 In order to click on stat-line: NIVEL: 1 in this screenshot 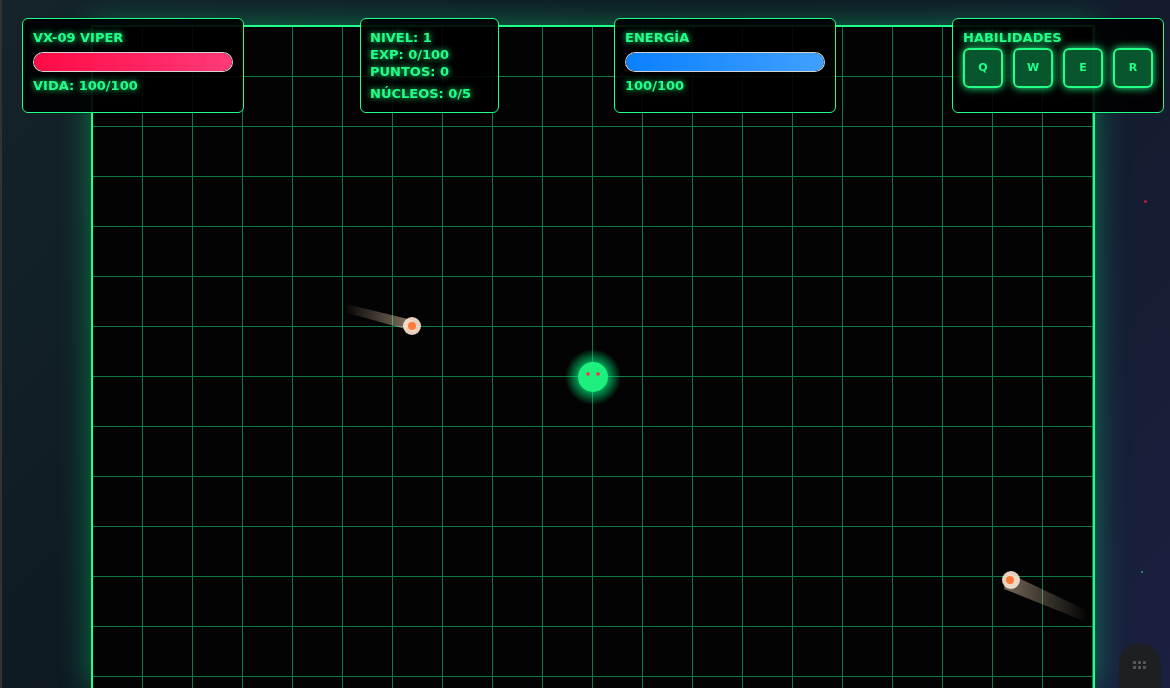, I will do `click(401, 37)`.